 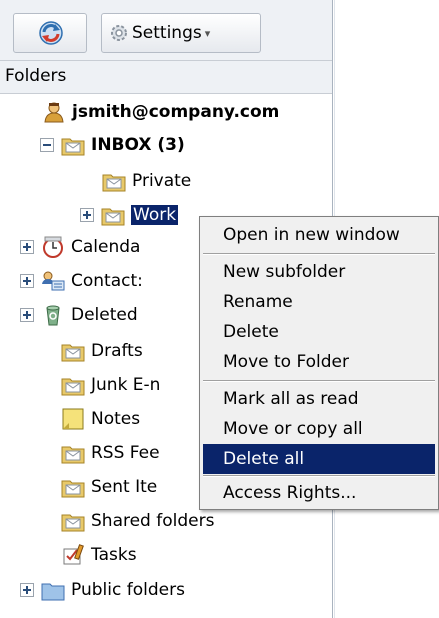 I want to click on tree-item-label: Sent Ite, so click(x=124, y=487).